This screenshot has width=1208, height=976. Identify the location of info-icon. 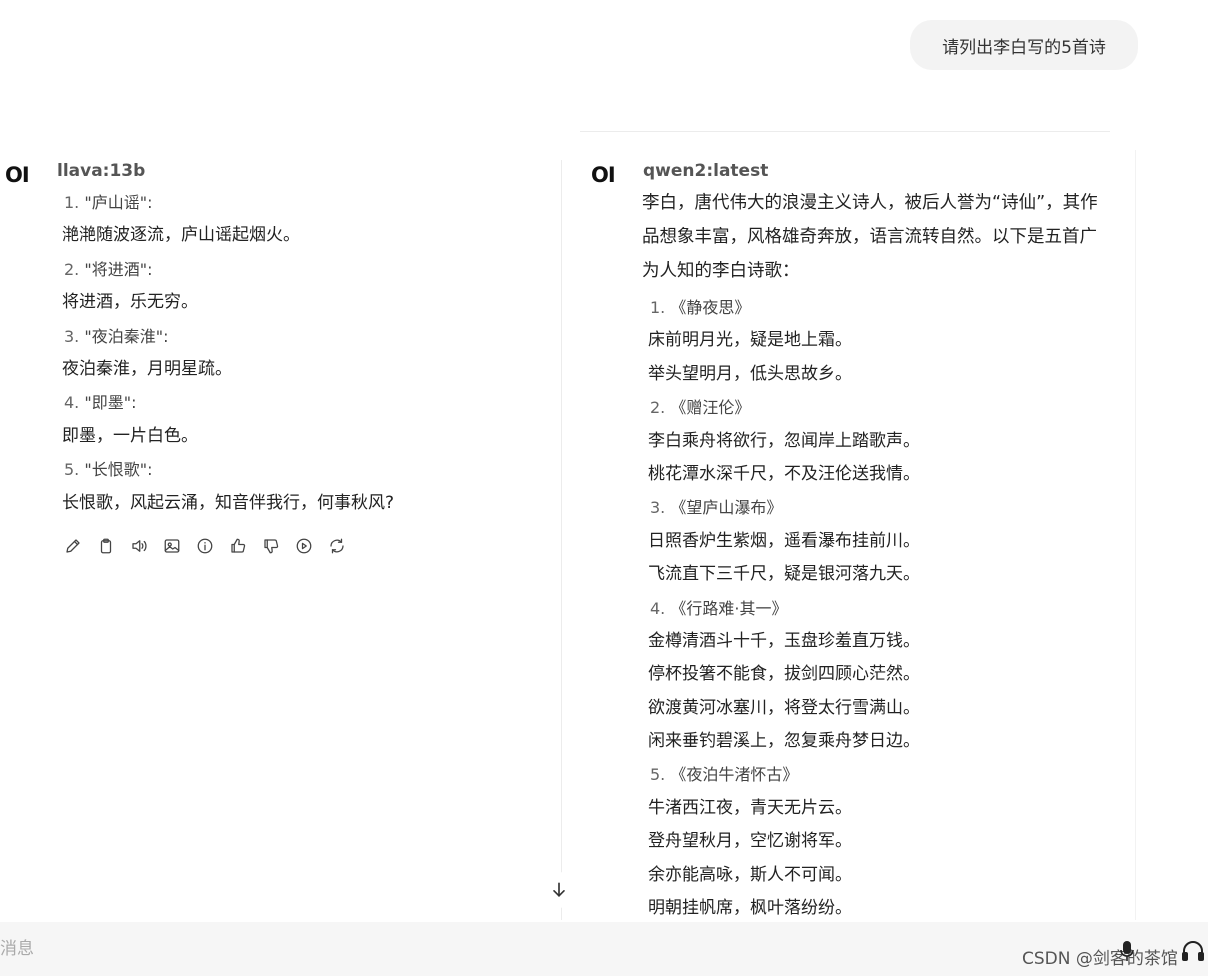
(205, 546).